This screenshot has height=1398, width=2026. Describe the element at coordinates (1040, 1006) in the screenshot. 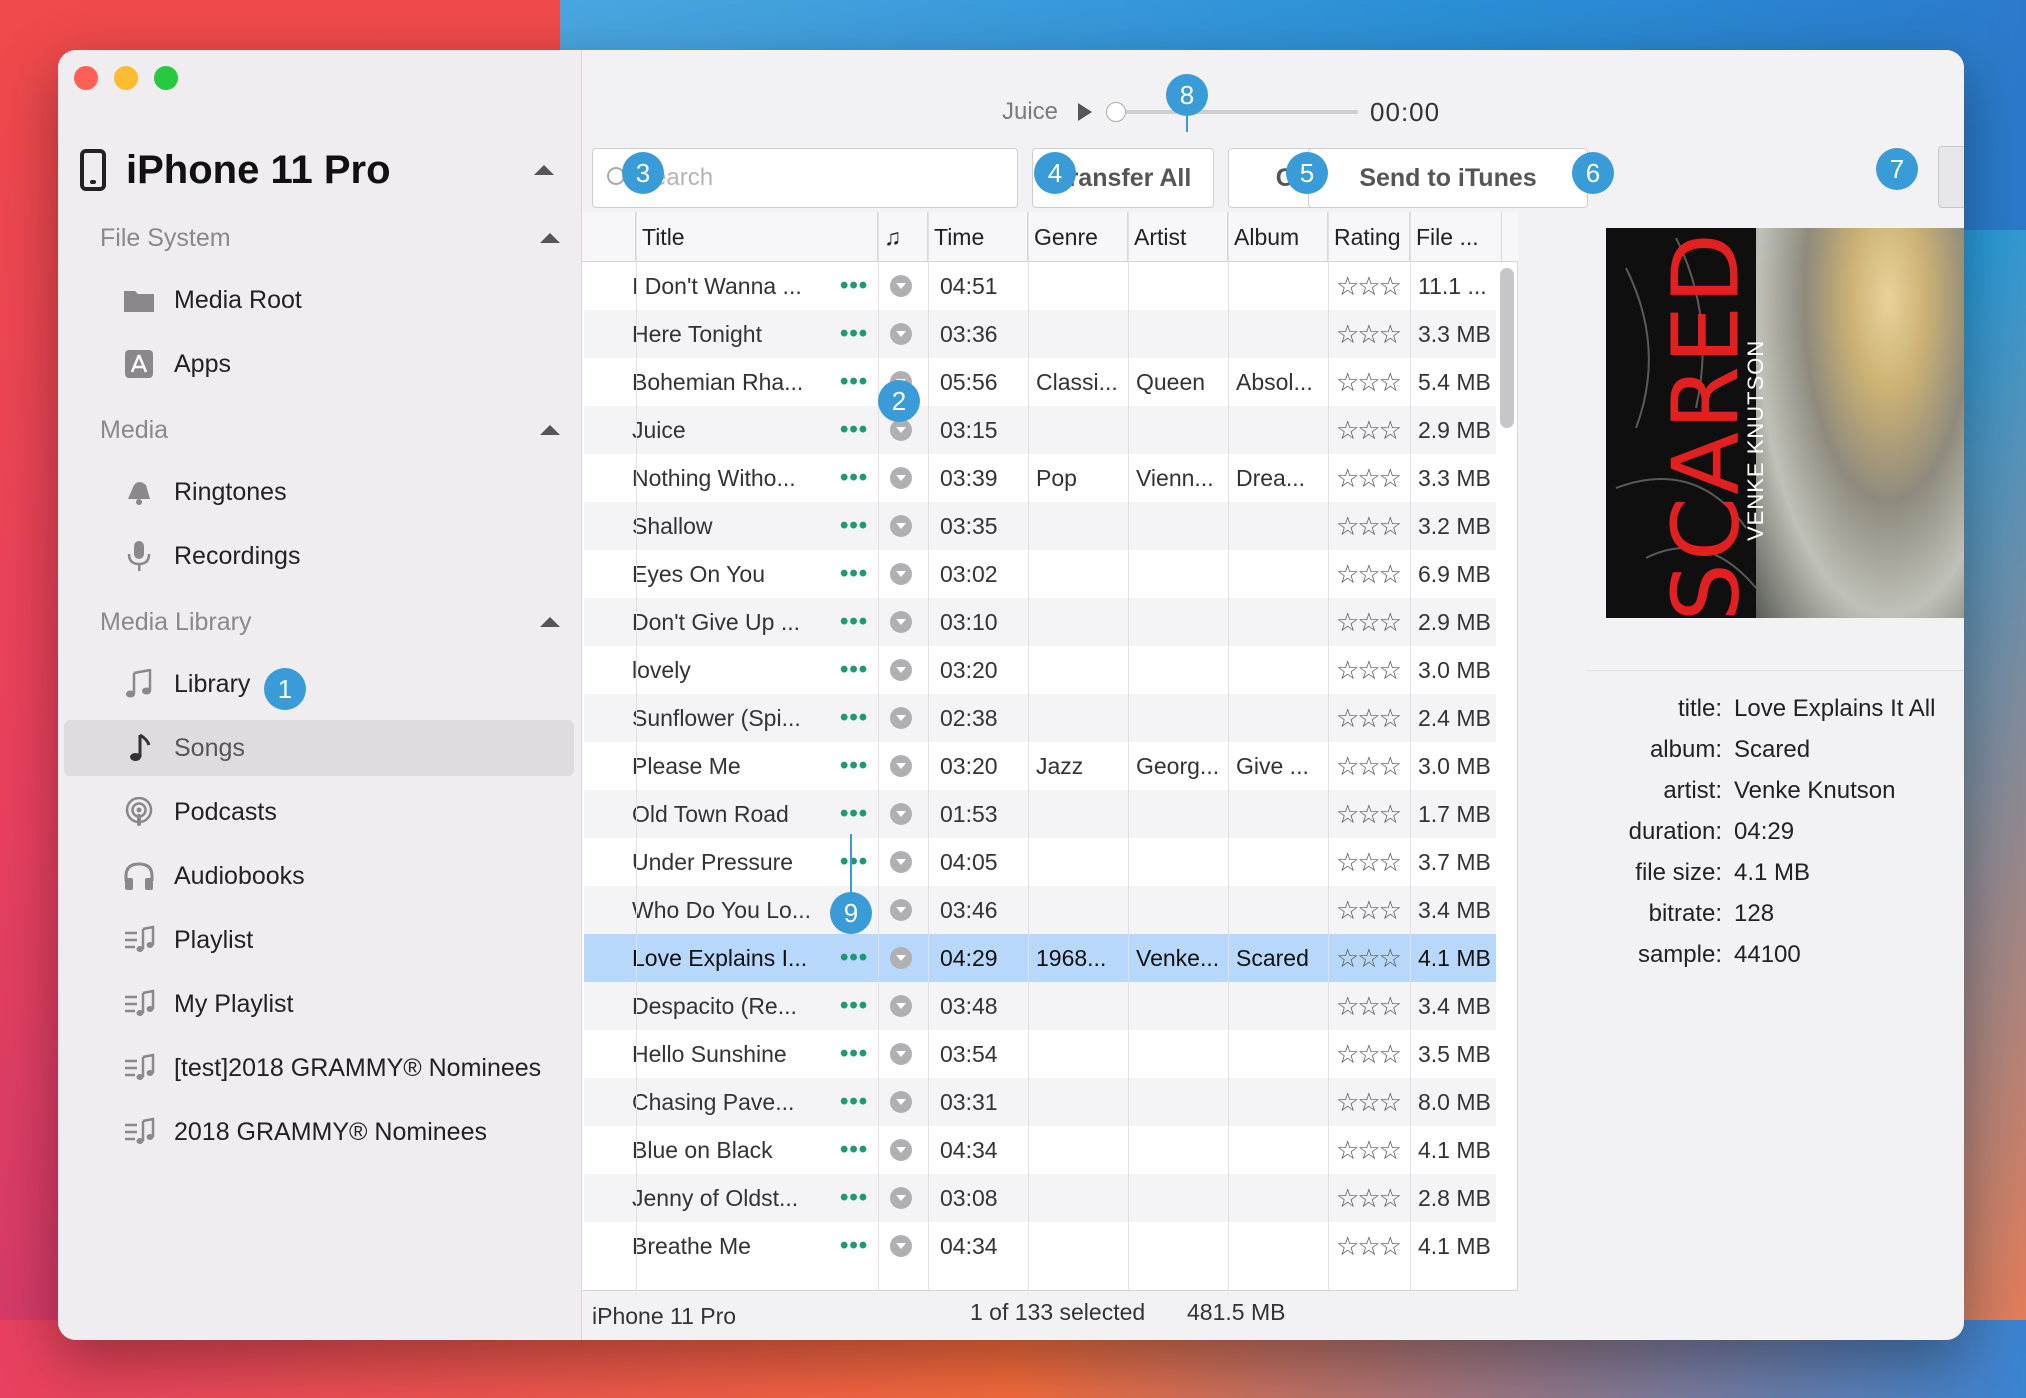

I see `table-row: Despacito (Re... ••• 03:48 ☆☆☆ 3.4 MB` at that location.